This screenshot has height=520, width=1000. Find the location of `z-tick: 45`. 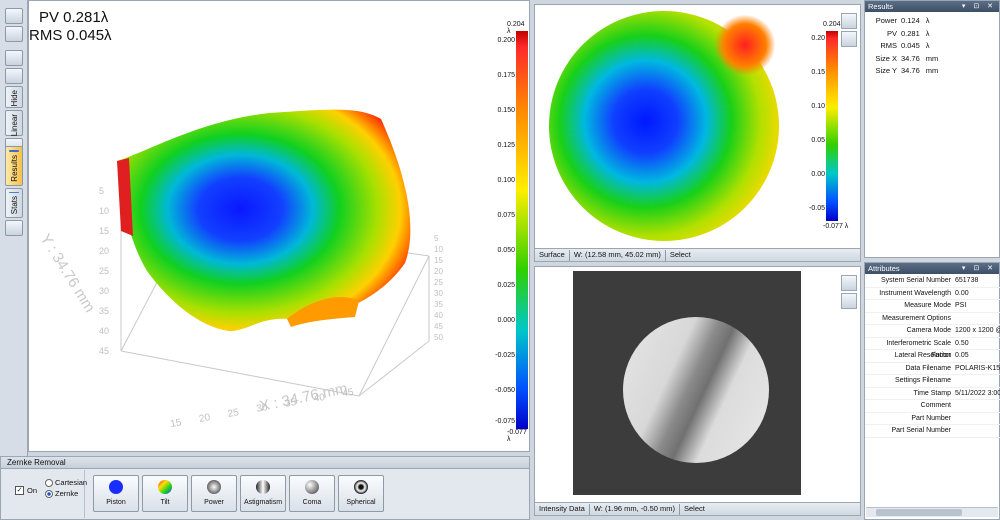

z-tick: 45 is located at coordinates (438, 326).